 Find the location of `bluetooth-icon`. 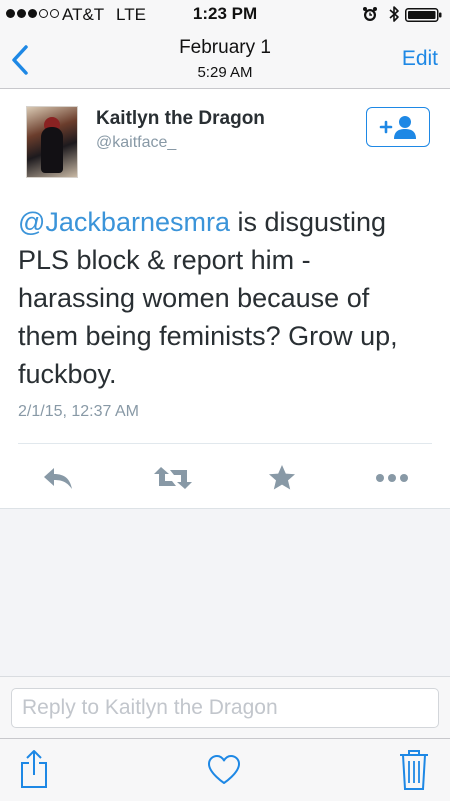

bluetooth-icon is located at coordinates (394, 14).